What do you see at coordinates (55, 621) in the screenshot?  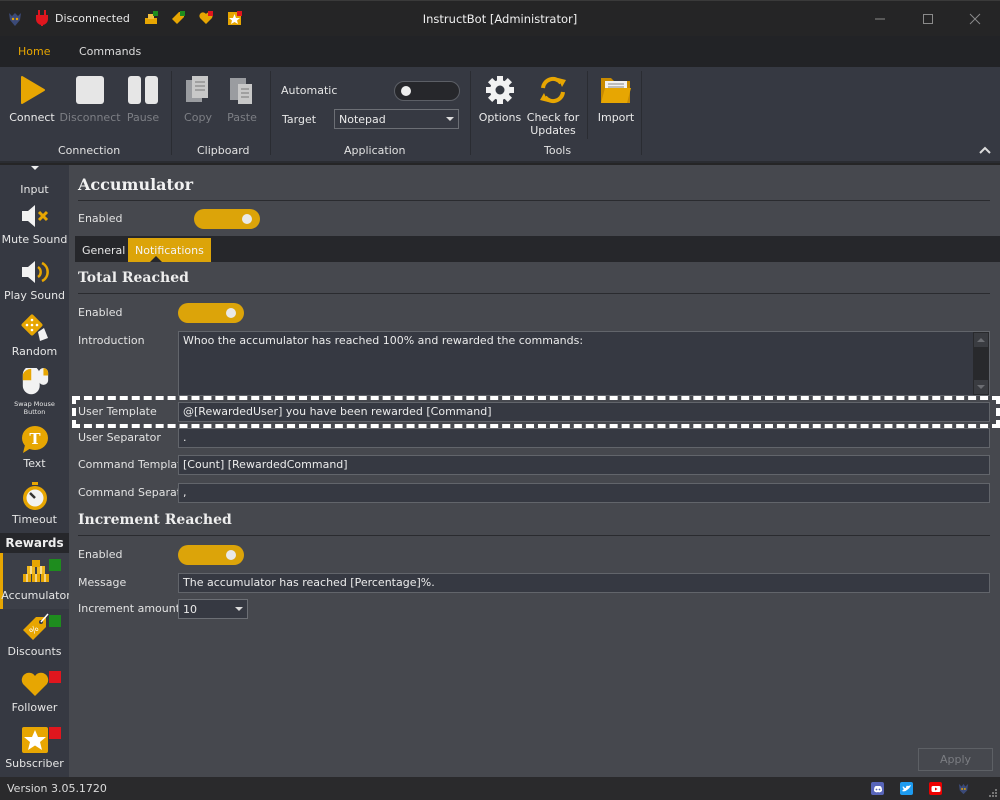 I see `enabled-status-badge` at bounding box center [55, 621].